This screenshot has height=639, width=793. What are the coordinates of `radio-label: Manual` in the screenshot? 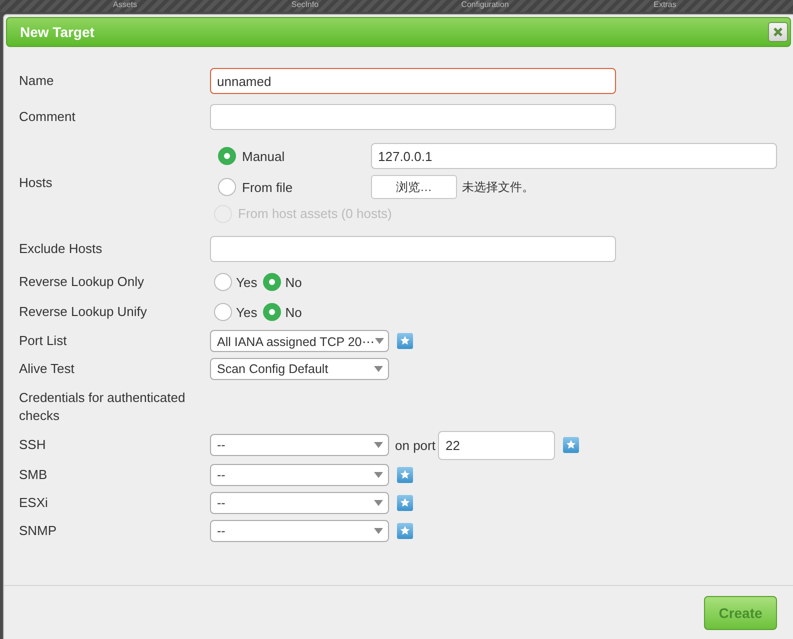 It's located at (263, 156).